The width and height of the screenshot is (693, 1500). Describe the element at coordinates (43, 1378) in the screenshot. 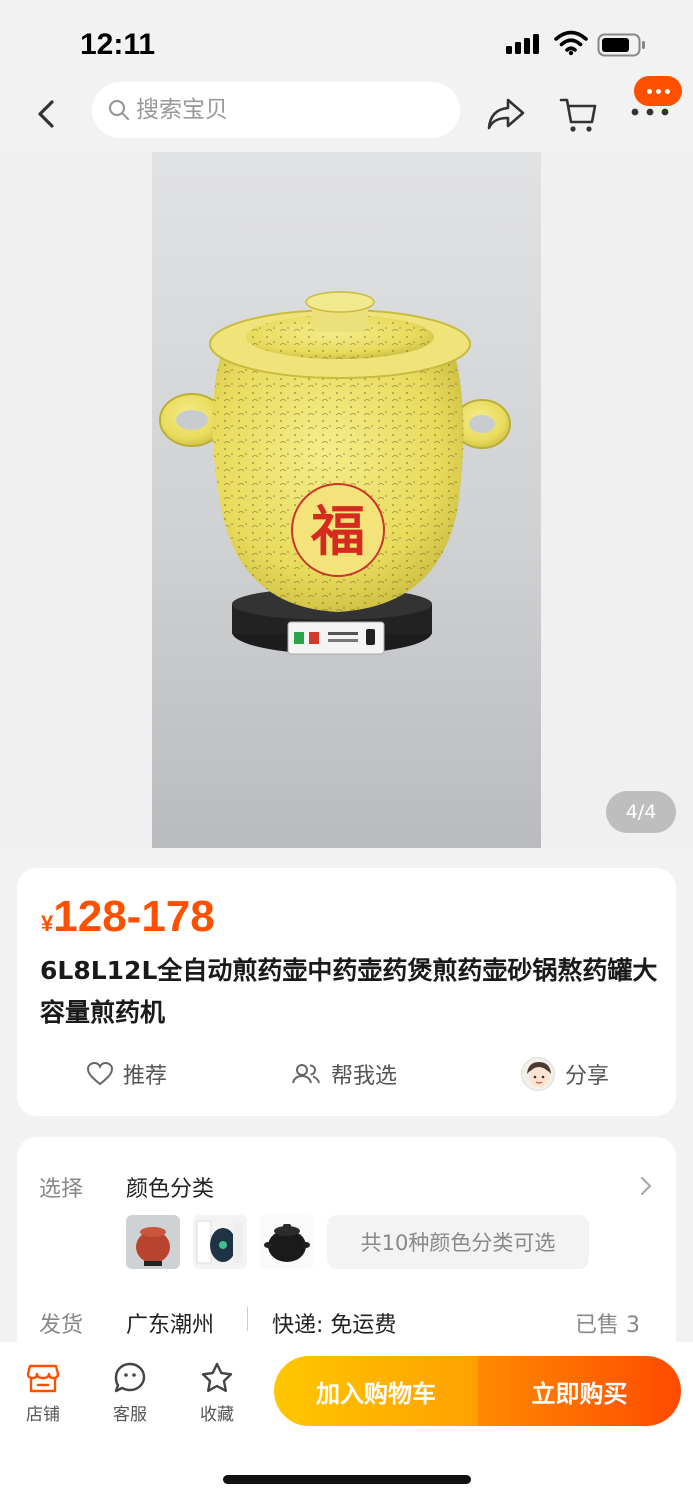

I see `shop-icon` at that location.